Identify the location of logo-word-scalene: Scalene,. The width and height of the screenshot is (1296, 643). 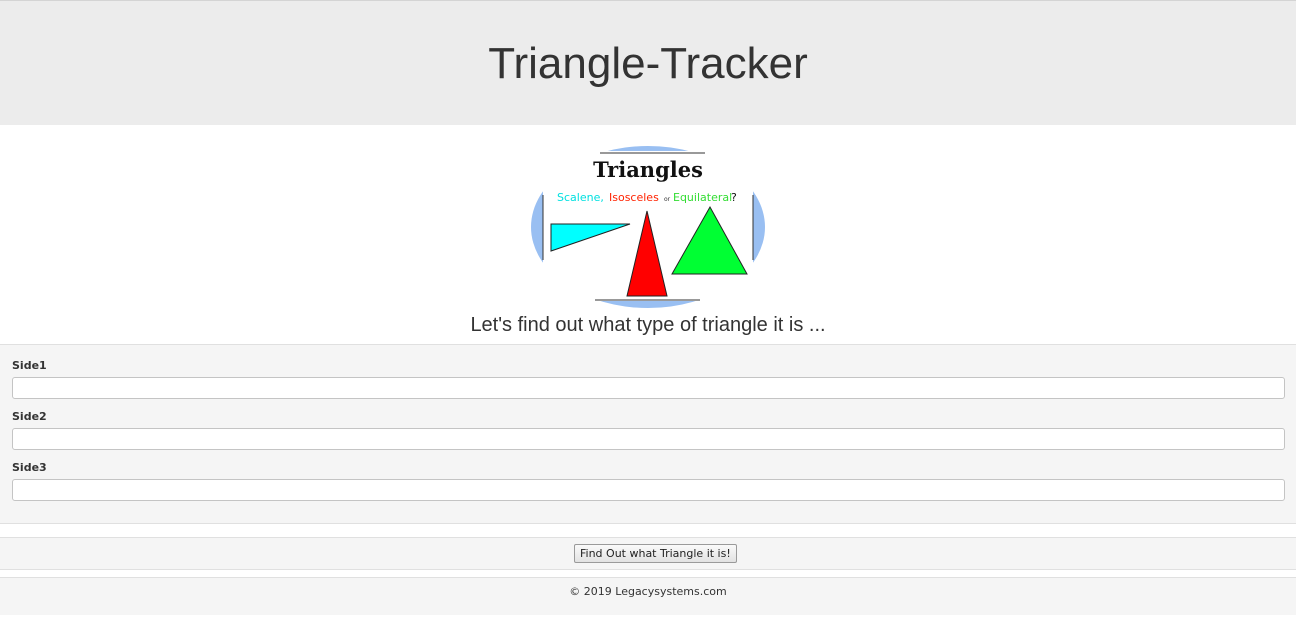
(580, 197).